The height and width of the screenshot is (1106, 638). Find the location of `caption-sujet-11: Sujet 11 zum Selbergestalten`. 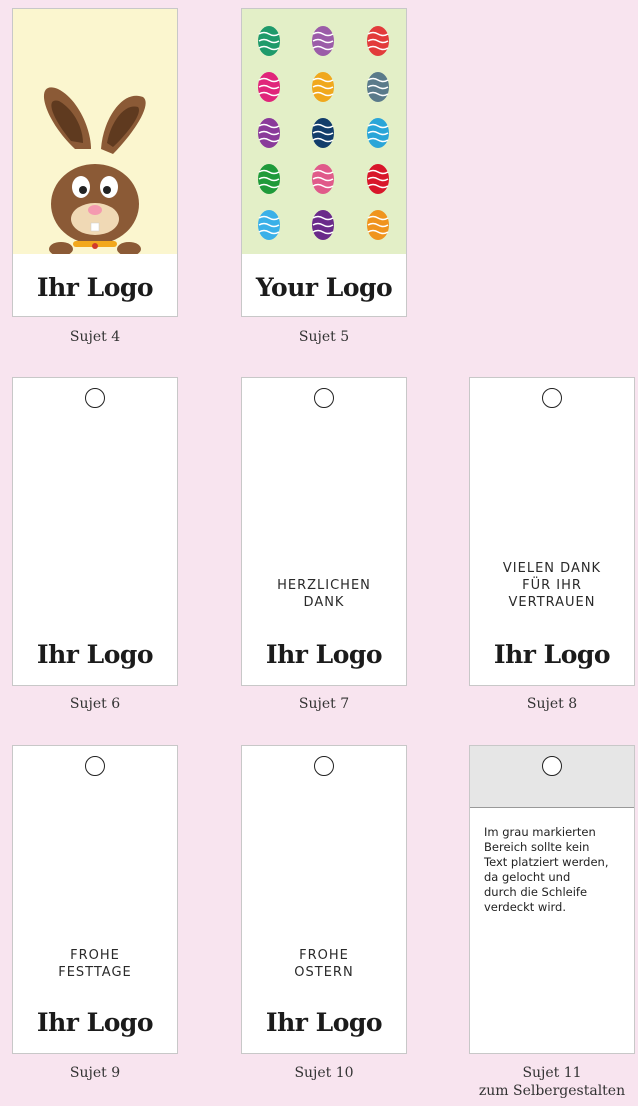

caption-sujet-11: Sujet 11 zum Selbergestalten is located at coordinates (552, 1082).